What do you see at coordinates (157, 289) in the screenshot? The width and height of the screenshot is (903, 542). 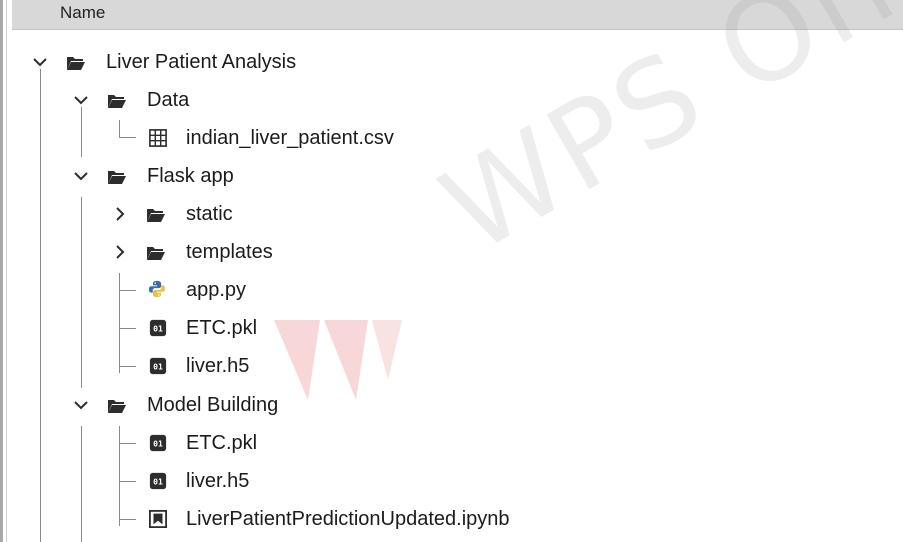 I see `python-icon` at bounding box center [157, 289].